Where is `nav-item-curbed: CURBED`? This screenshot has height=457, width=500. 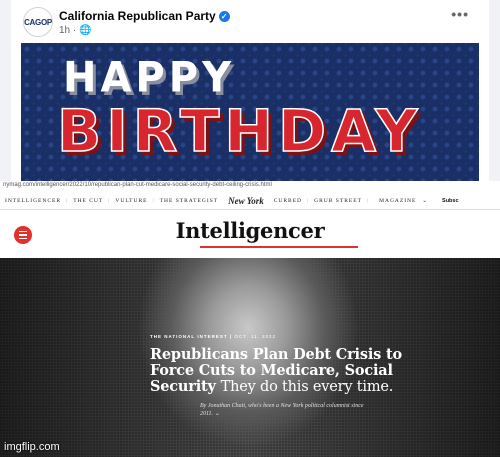 nav-item-curbed: CURBED is located at coordinates (288, 201).